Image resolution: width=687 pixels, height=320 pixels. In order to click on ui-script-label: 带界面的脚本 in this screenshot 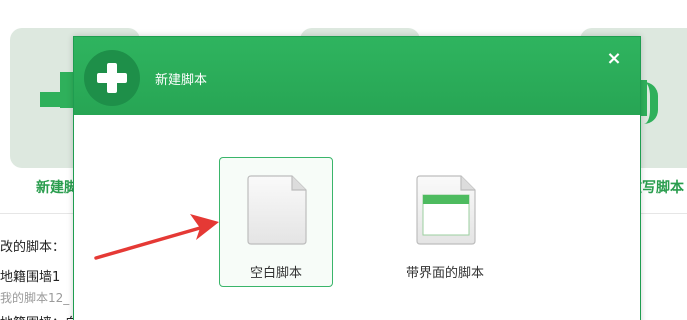, I will do `click(444, 273)`.